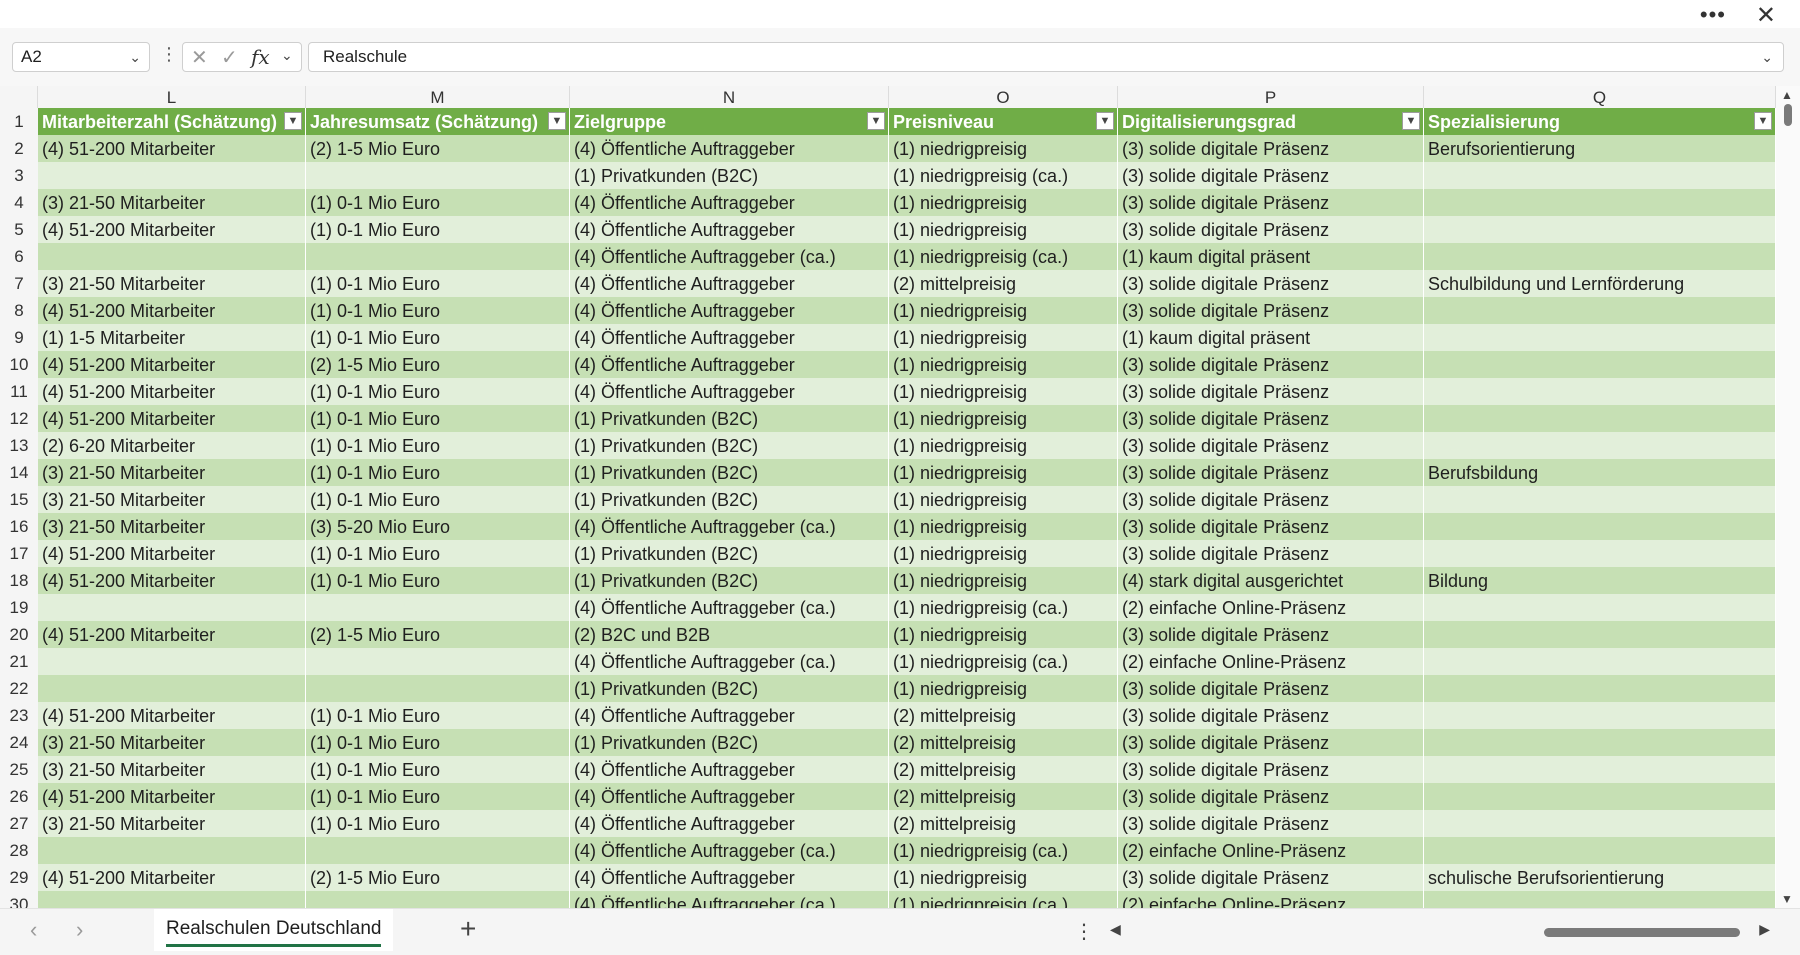 The width and height of the screenshot is (1800, 955). Describe the element at coordinates (729, 121) in the screenshot. I see `header-cell: Zielgruppe ▼` at that location.